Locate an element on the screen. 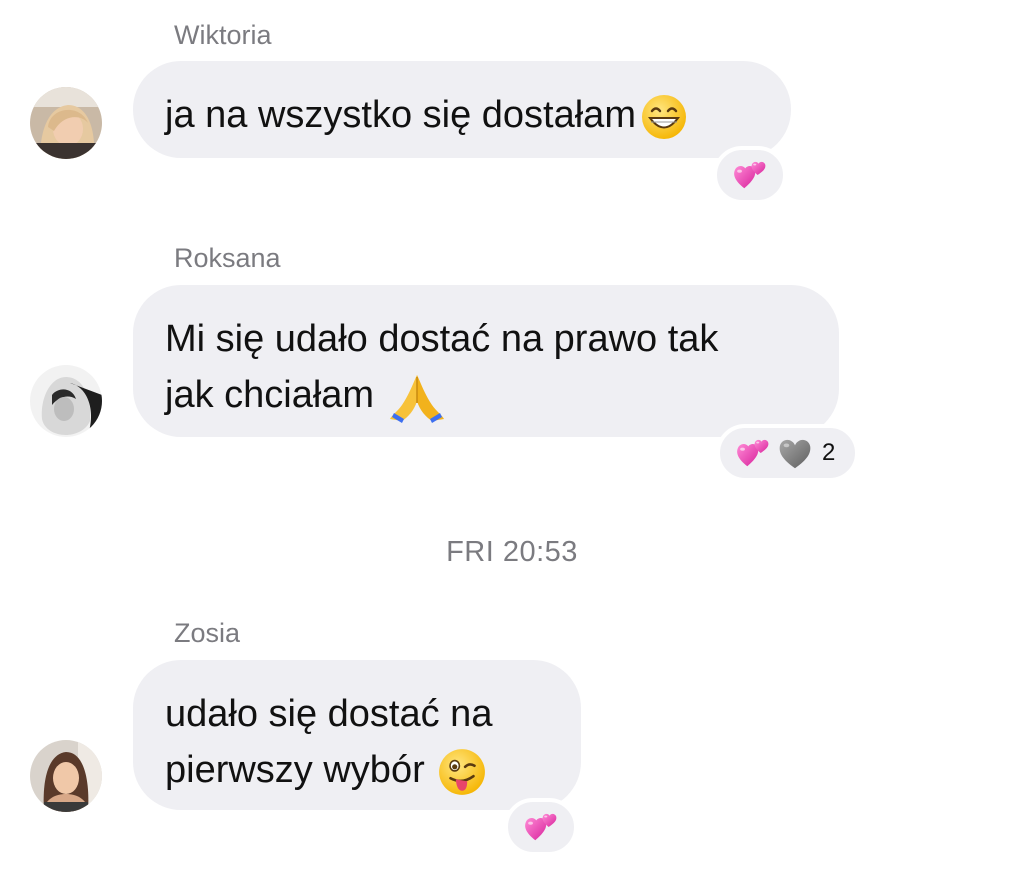  message-bubble: udało się dostać na pierwszy wybór is located at coordinates (357, 735).